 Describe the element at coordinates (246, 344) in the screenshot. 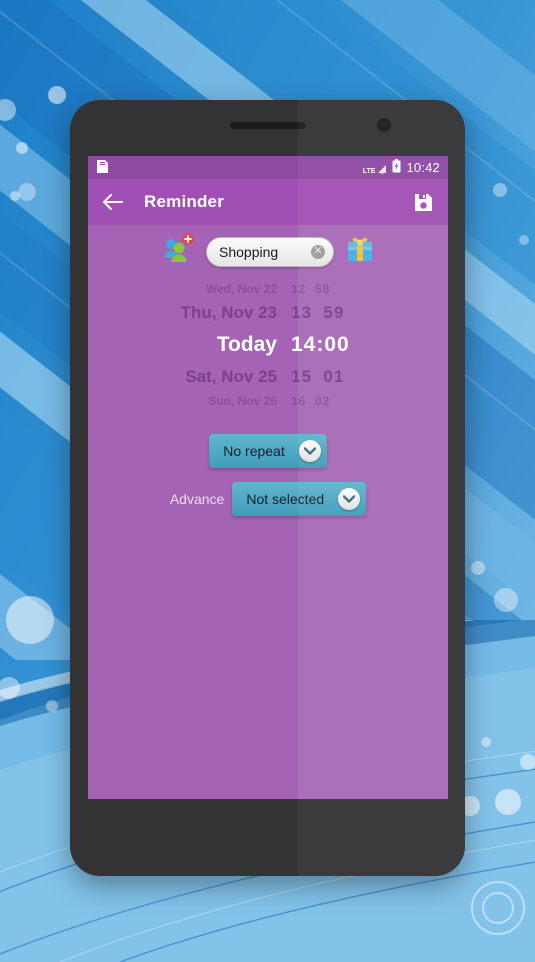

I see `picker-date-selected: Today` at that location.